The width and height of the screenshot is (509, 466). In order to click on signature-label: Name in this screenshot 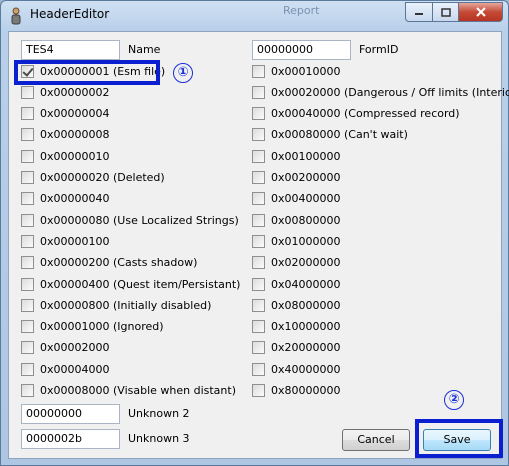, I will do `click(144, 49)`.